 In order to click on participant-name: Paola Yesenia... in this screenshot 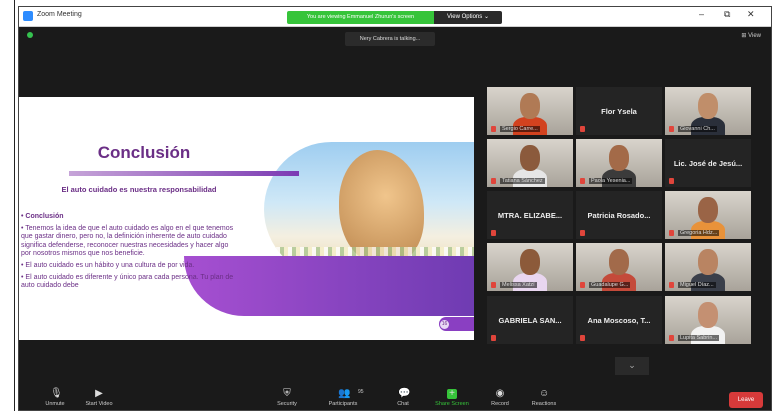, I will do `click(611, 181)`.